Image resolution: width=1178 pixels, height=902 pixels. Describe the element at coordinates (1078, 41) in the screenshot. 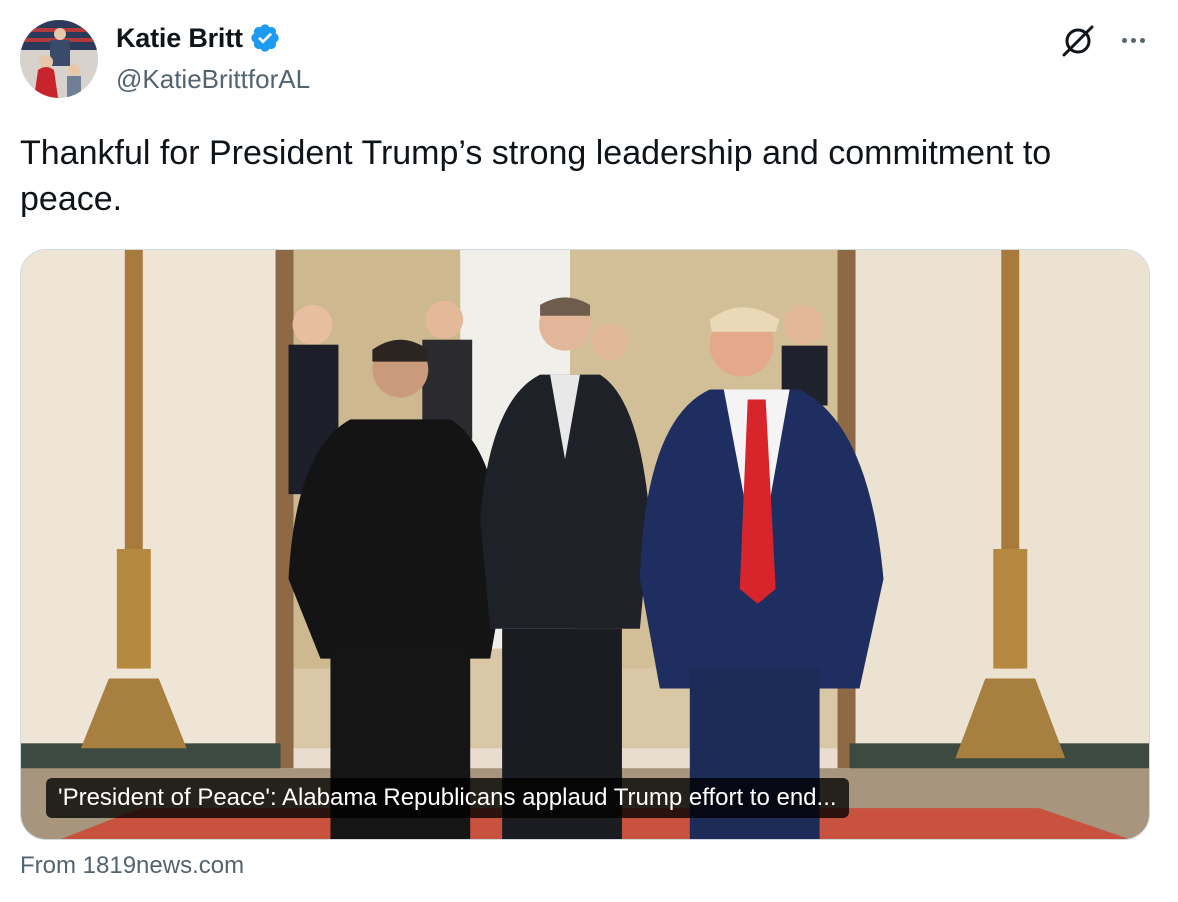

I see `grok-slash-icon` at that location.